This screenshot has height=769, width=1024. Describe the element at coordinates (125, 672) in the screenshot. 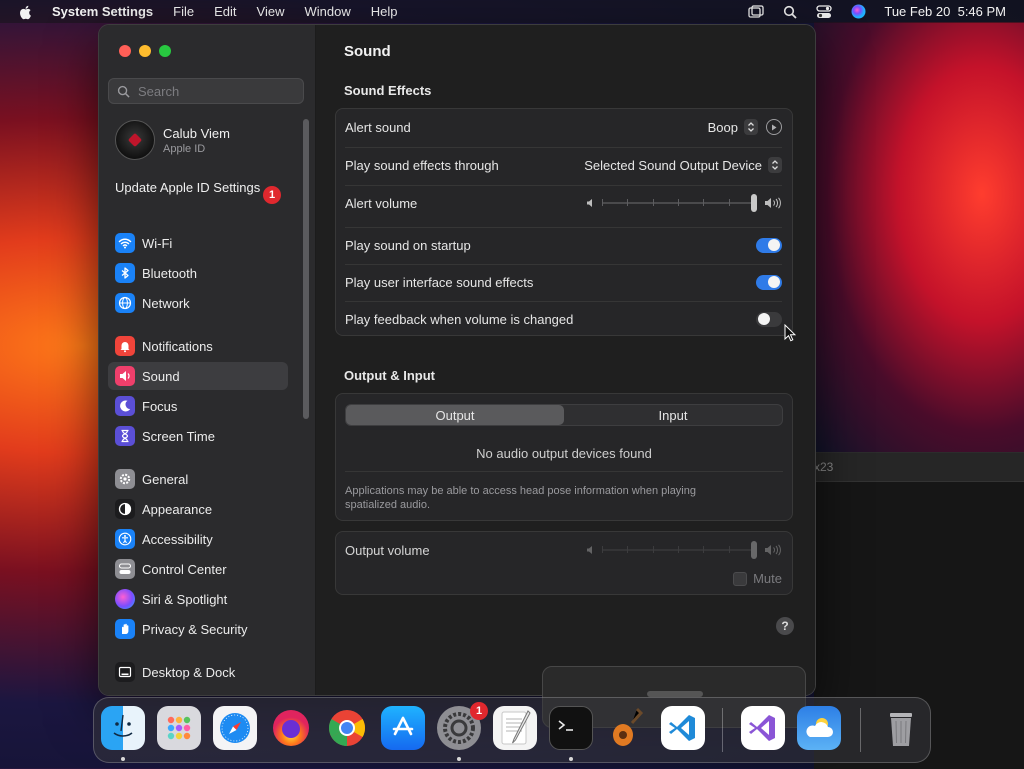

I see `dock-icon` at that location.